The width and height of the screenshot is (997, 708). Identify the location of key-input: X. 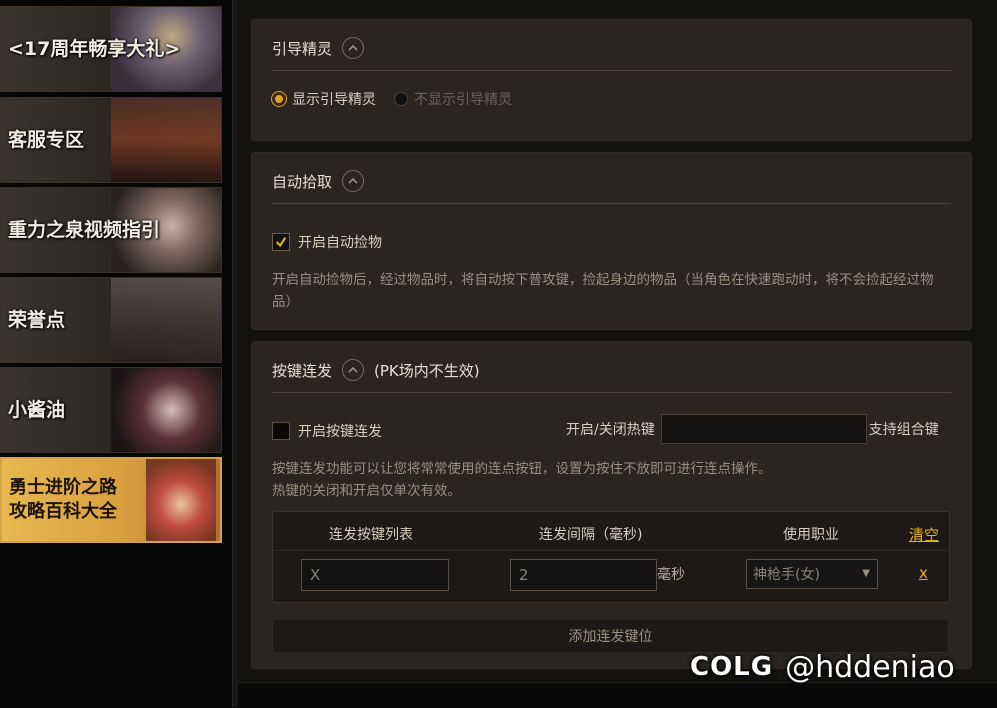
(375, 575).